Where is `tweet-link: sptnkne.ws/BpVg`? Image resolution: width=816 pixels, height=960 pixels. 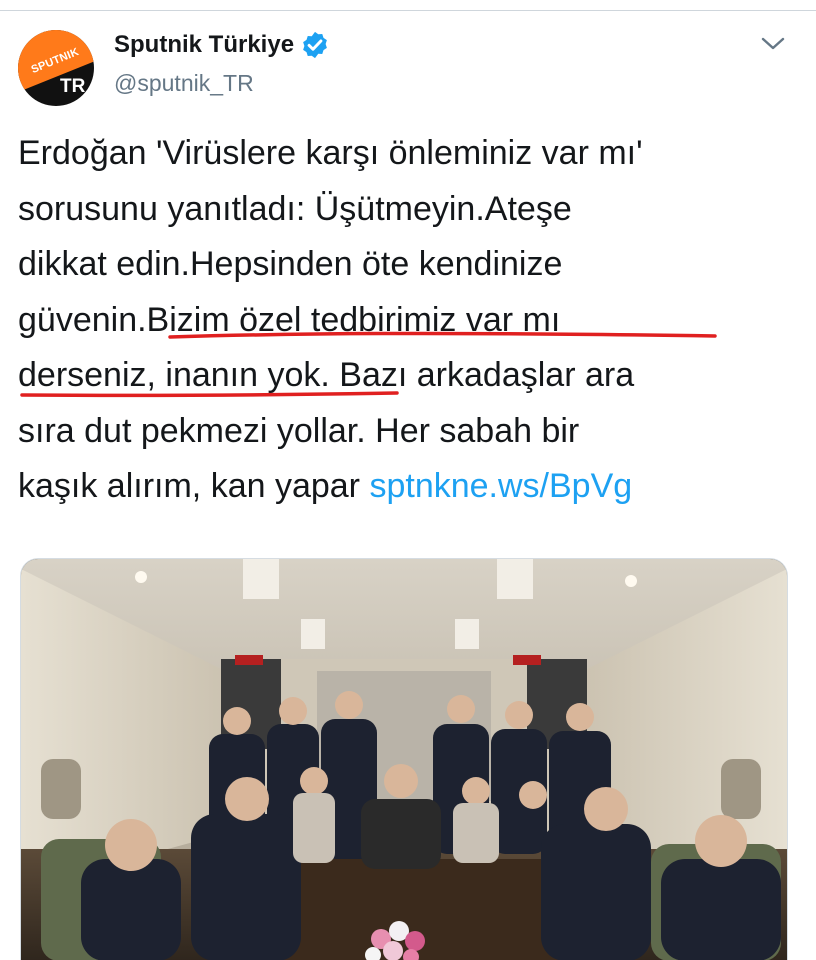
tweet-link: sptnkne.ws/BpVg is located at coordinates (500, 486).